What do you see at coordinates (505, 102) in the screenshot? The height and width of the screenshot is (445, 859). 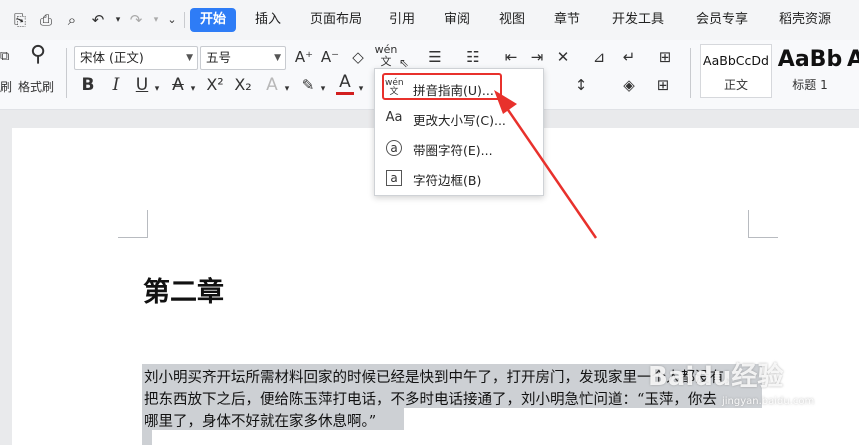 I see `arrow-head` at bounding box center [505, 102].